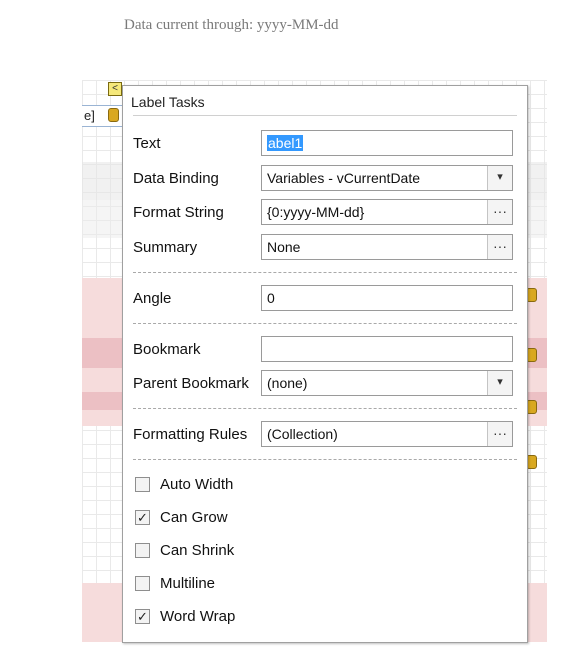  Describe the element at coordinates (168, 102) in the screenshot. I see `popup-title: Label Tasks` at that location.